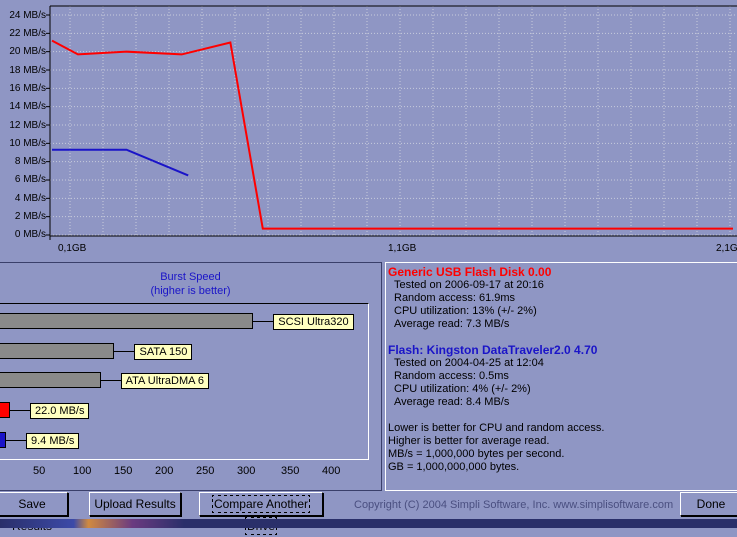 The image size is (737, 537). What do you see at coordinates (470, 272) in the screenshot?
I see `drive1-title: Generic USB Flash Disk 0.00` at bounding box center [470, 272].